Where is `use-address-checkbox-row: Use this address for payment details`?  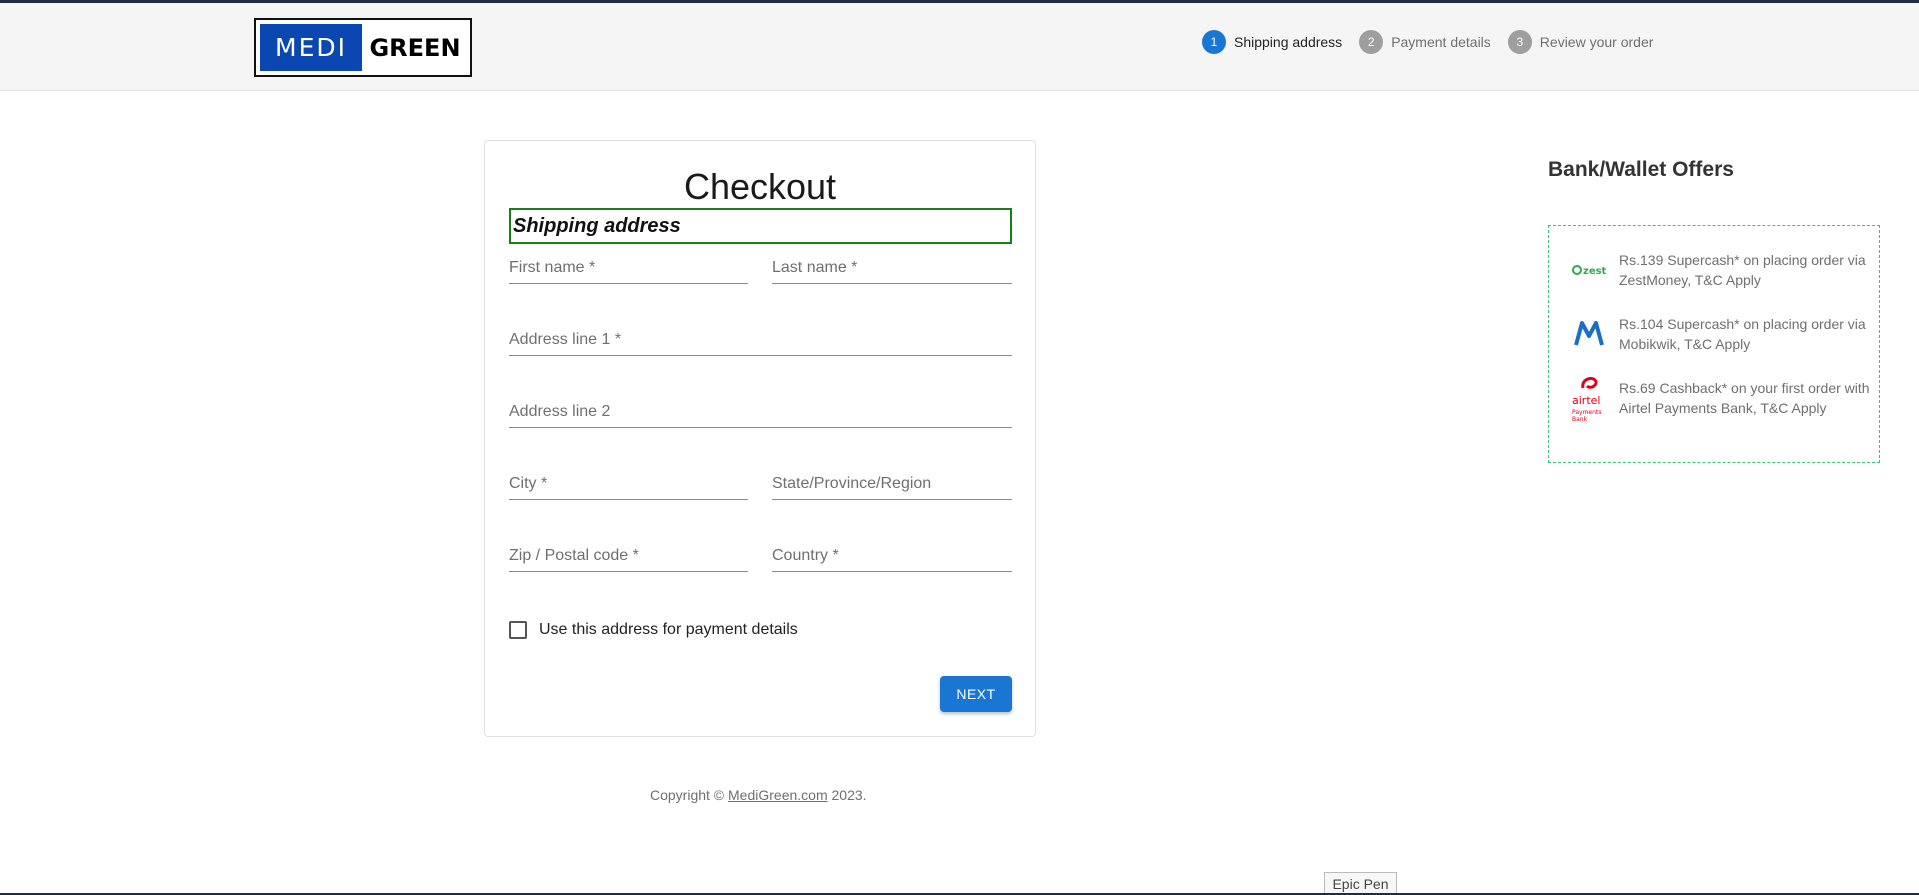
use-address-checkbox-row: Use this address for payment details is located at coordinates (653, 630).